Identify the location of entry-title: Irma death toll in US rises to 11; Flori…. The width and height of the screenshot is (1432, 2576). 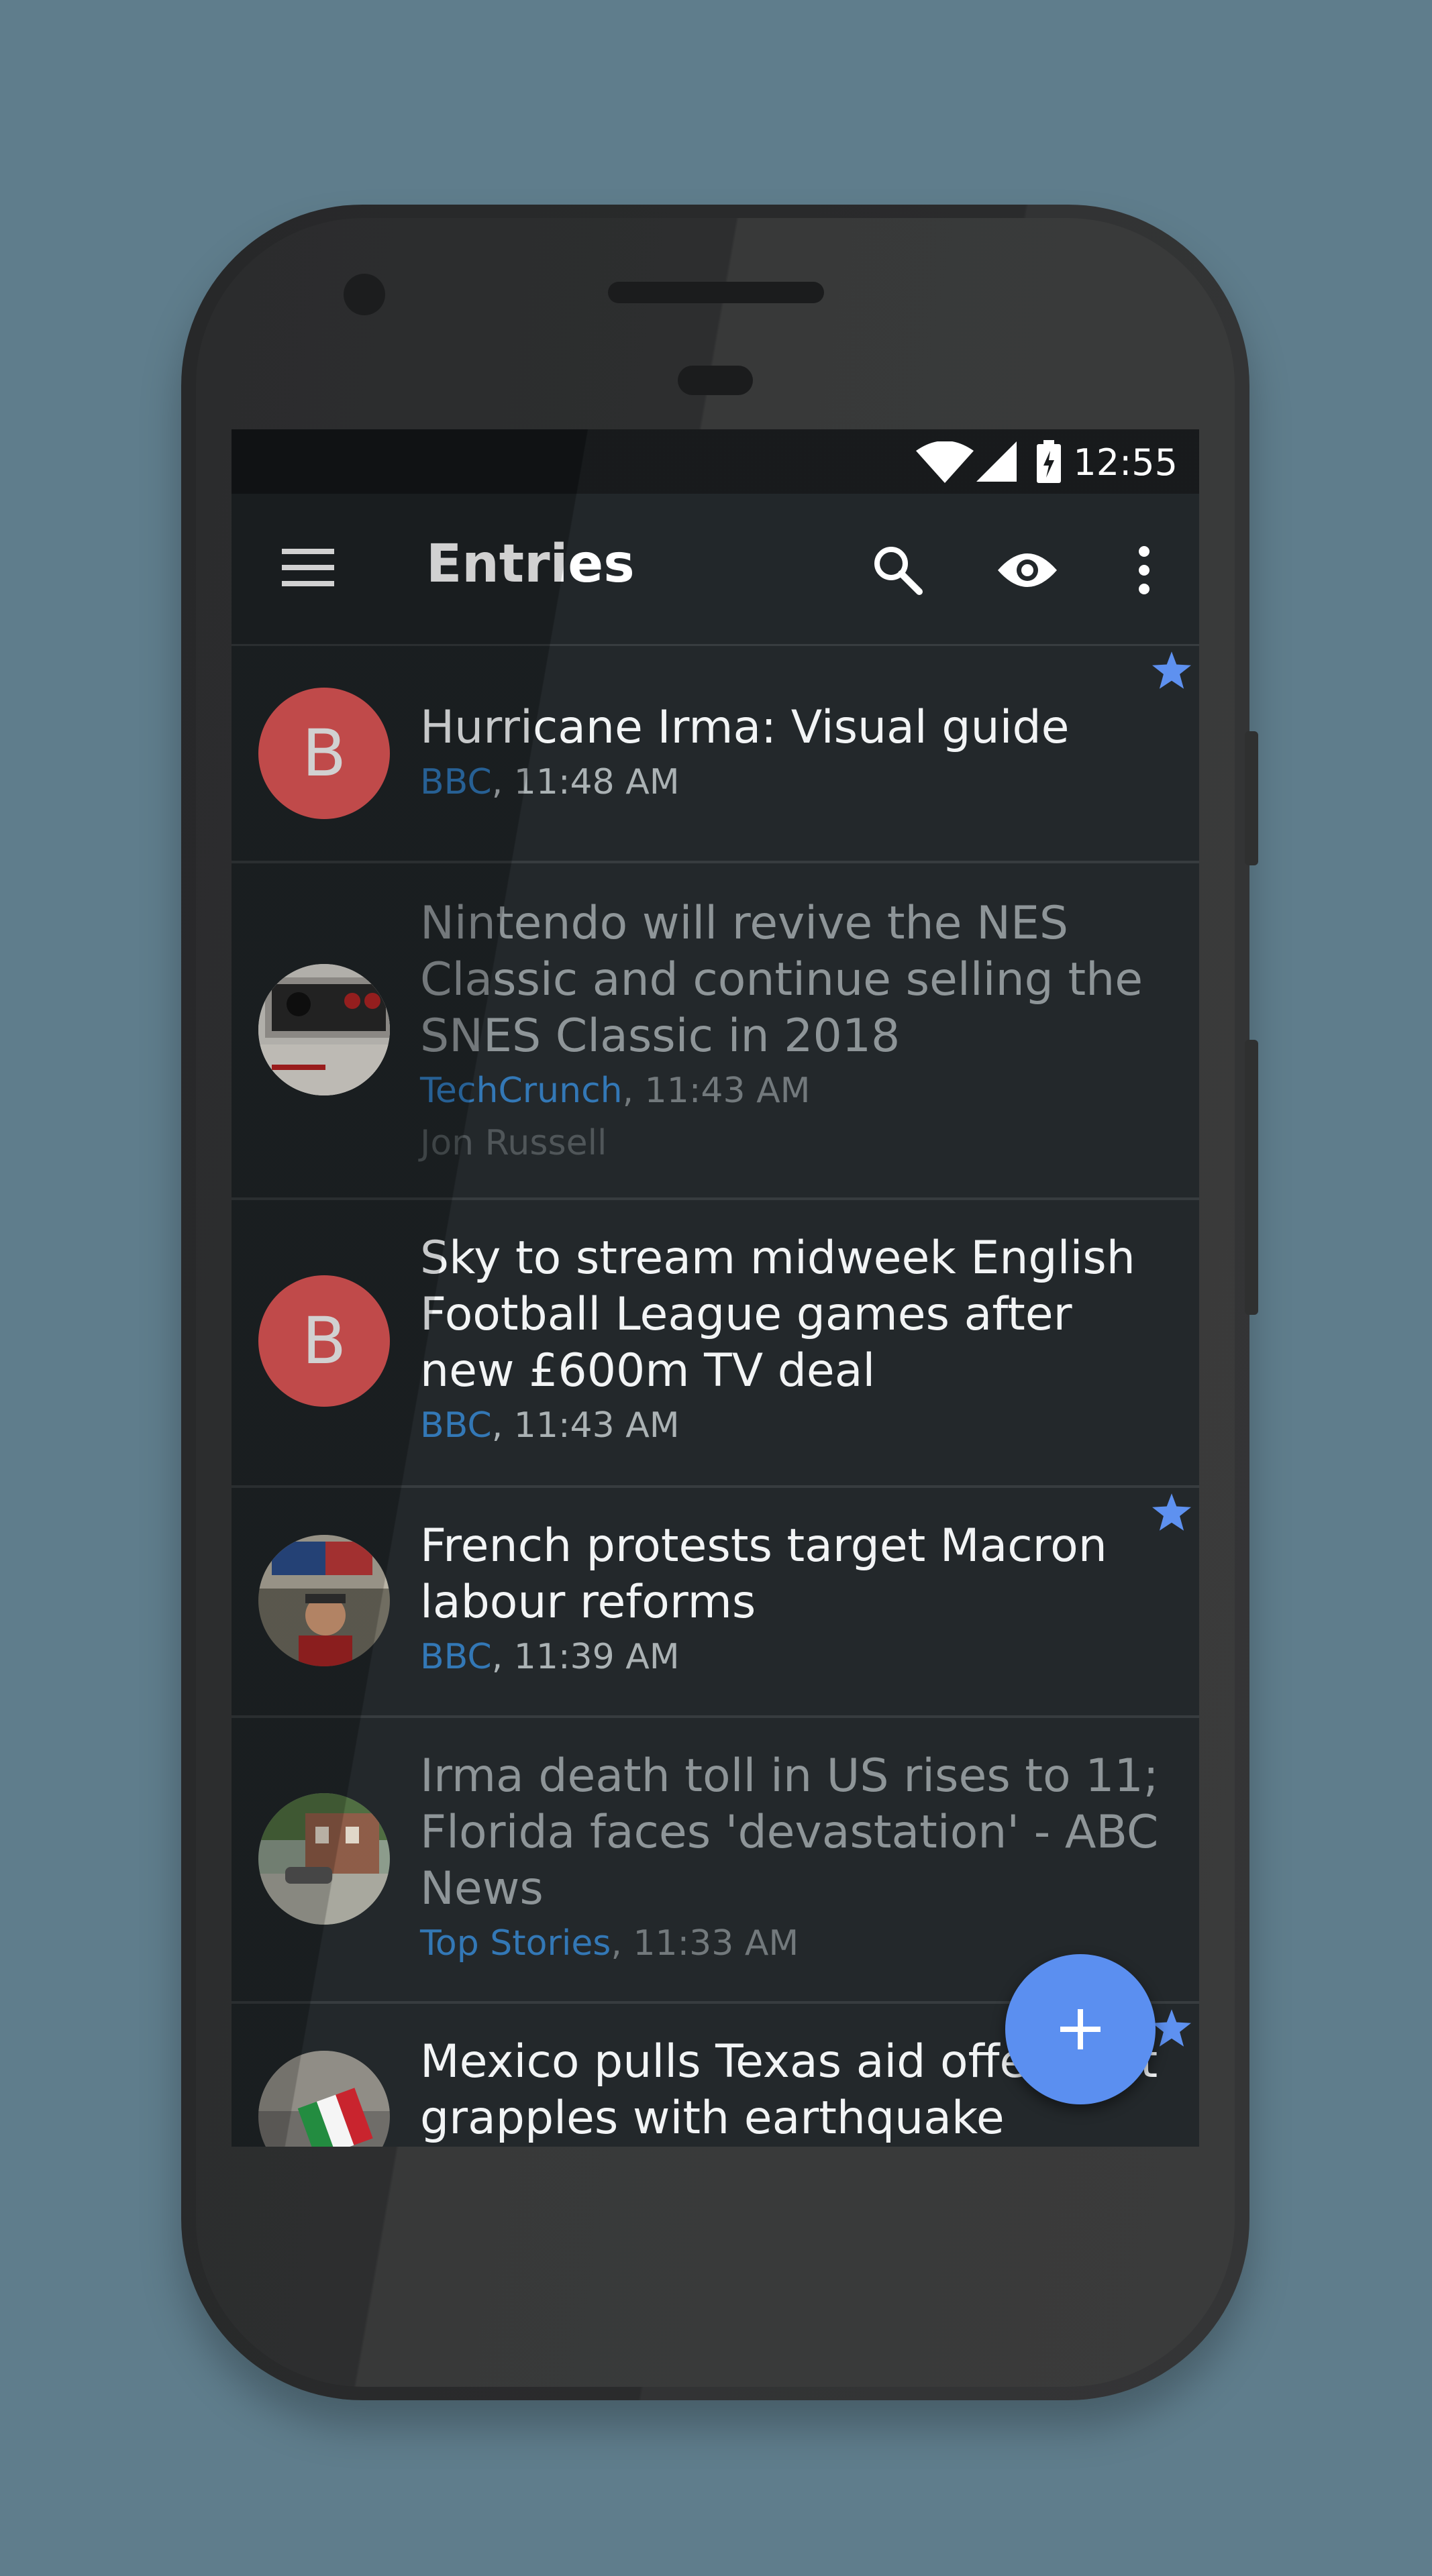
(789, 1832).